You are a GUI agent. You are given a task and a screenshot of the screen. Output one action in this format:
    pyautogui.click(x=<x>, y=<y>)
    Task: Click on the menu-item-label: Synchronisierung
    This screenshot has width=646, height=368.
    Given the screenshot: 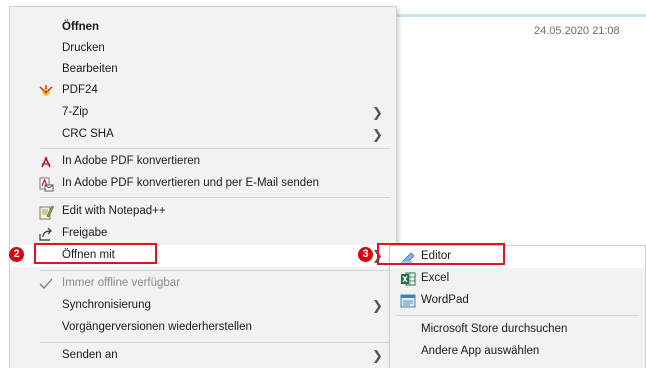 What is the action you would take?
    pyautogui.click(x=106, y=305)
    